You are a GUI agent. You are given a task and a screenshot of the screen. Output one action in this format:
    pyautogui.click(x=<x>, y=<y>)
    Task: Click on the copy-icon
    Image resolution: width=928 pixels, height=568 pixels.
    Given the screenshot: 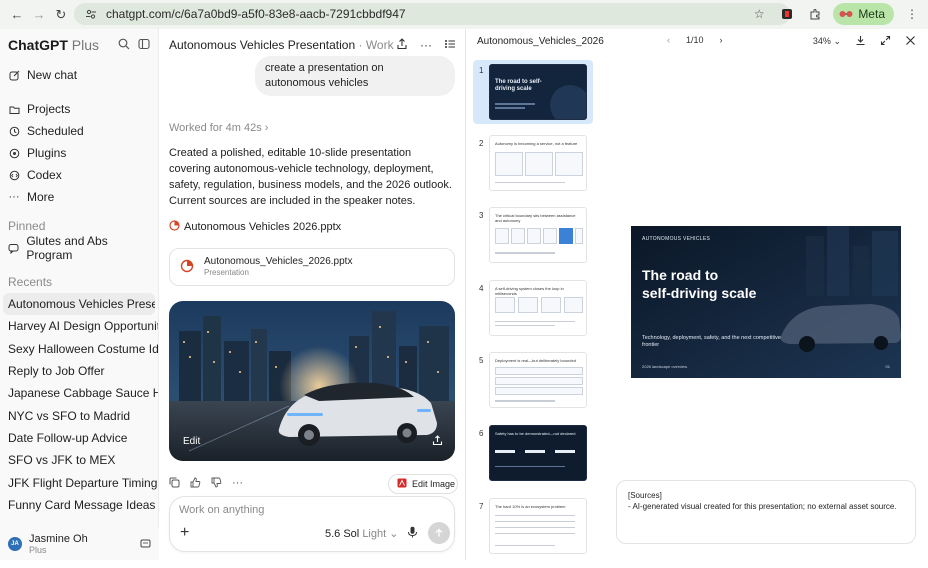 What is the action you would take?
    pyautogui.click(x=174, y=484)
    